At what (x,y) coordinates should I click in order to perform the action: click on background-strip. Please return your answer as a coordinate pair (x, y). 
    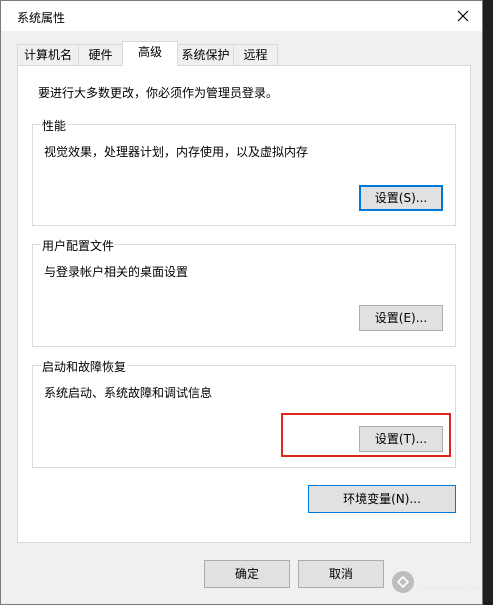
    Looking at the image, I should click on (488, 302).